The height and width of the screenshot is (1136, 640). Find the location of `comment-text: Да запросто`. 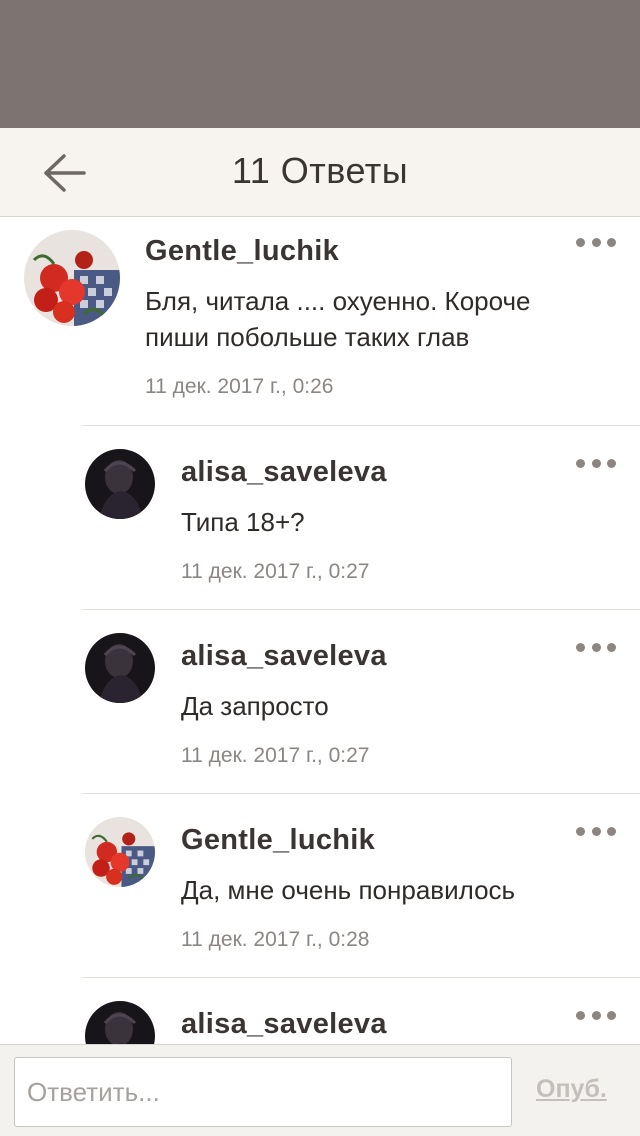

comment-text: Да запросто is located at coordinates (255, 706).